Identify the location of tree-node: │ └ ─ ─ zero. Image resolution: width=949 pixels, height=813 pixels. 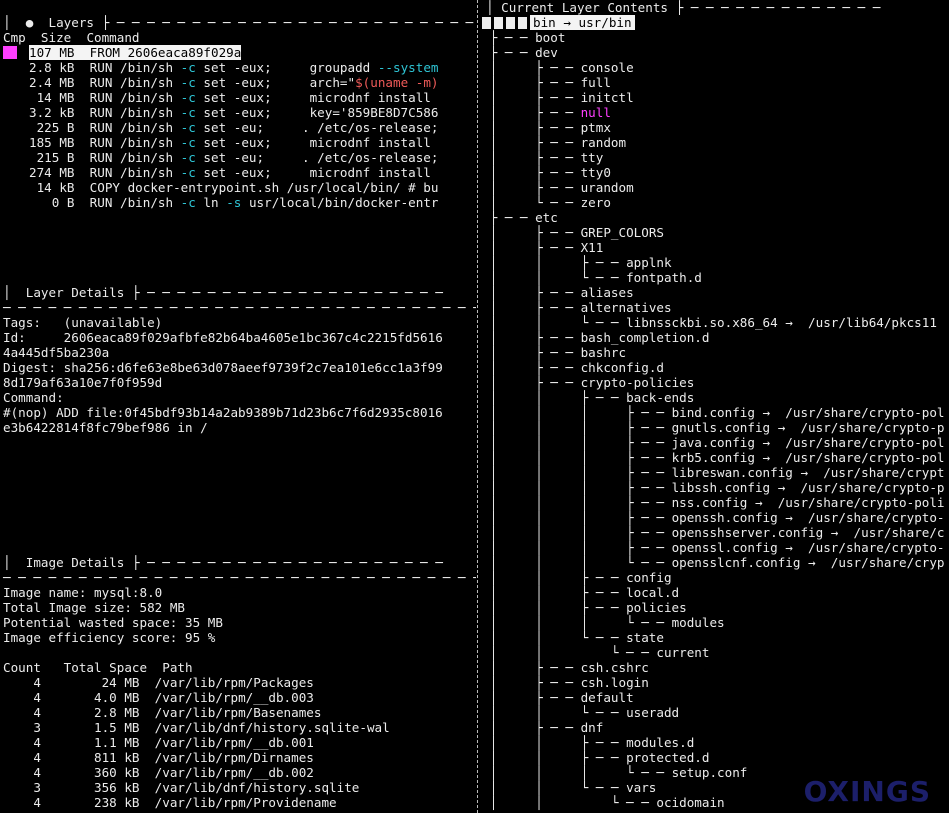
(546, 202).